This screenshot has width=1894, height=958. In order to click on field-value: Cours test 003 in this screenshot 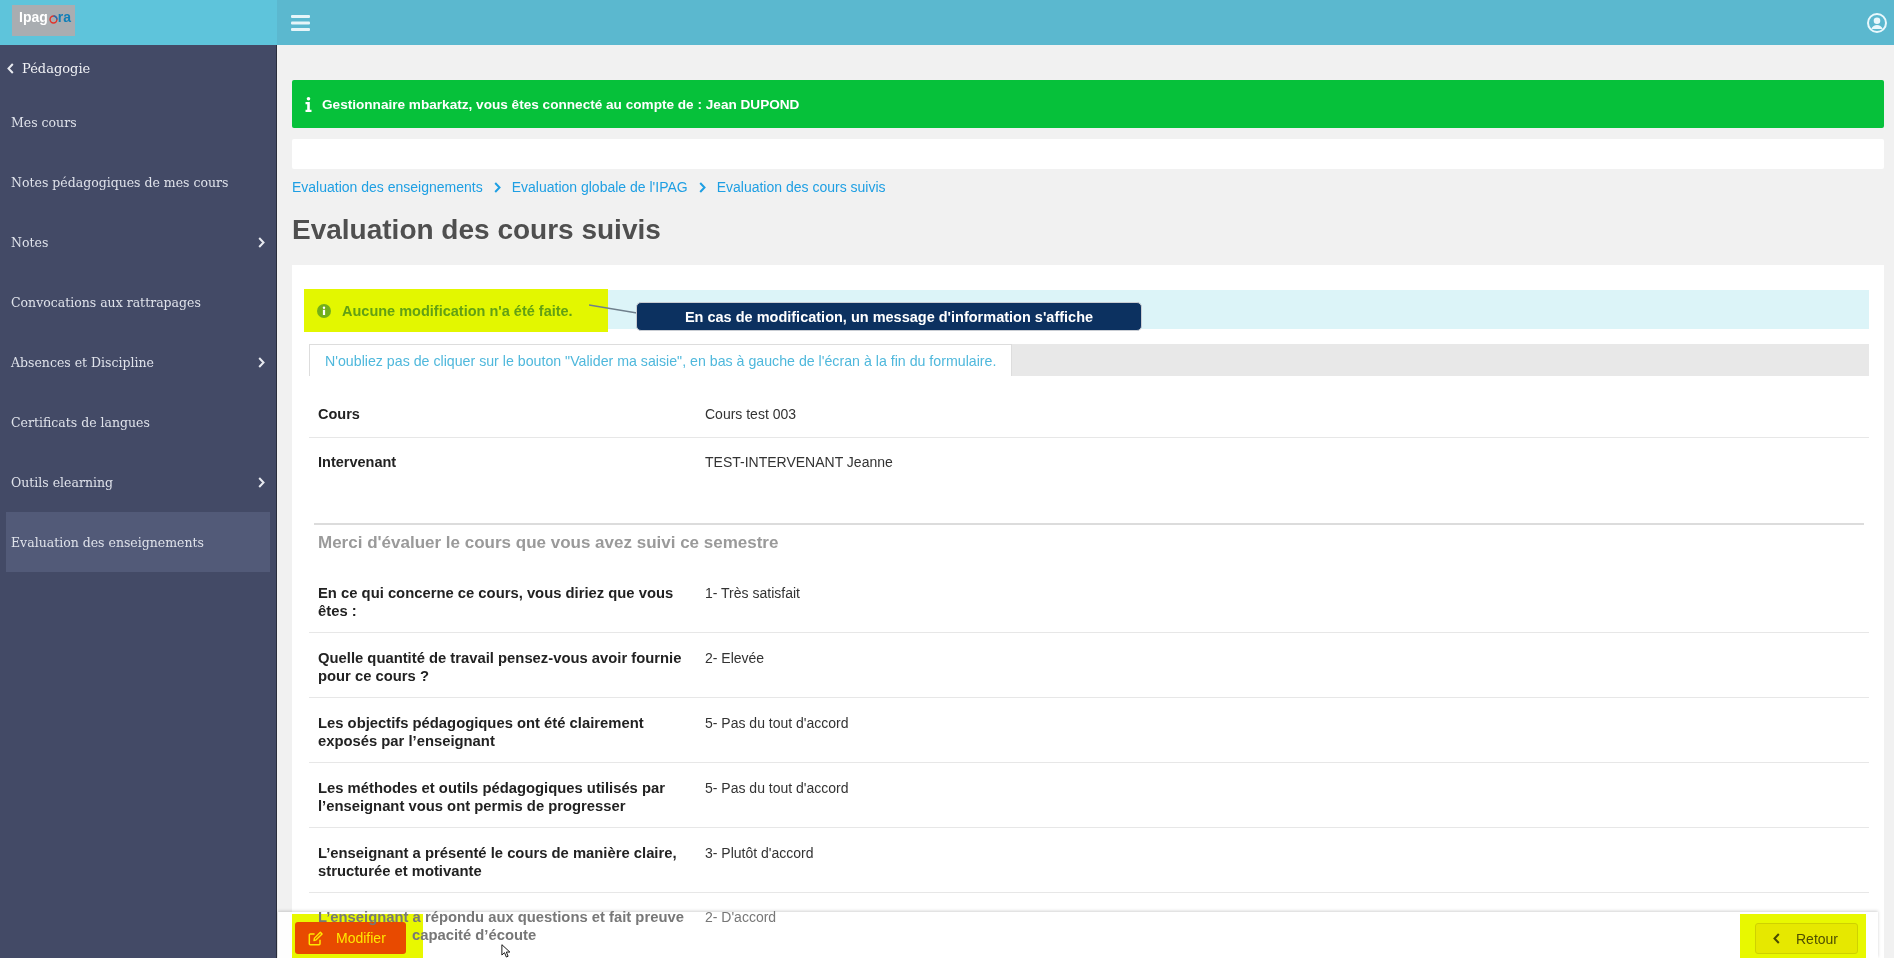, I will do `click(751, 413)`.